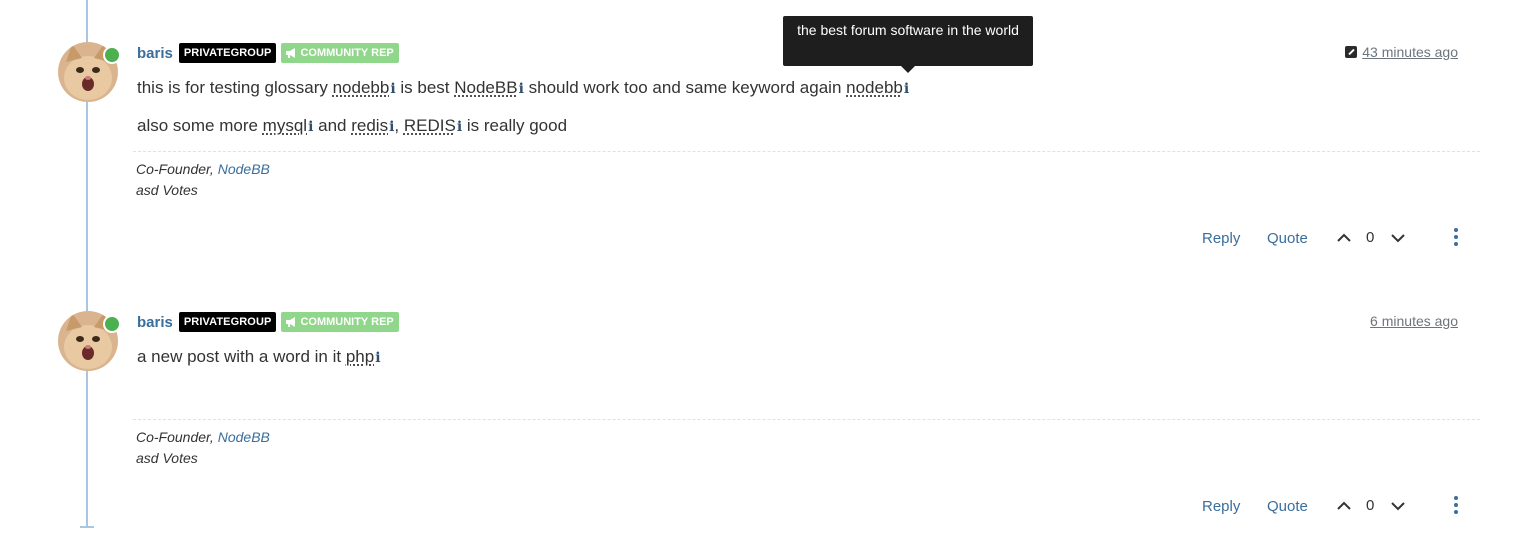 The height and width of the screenshot is (533, 1538). I want to click on text: this is for testing glossary, so click(235, 87).